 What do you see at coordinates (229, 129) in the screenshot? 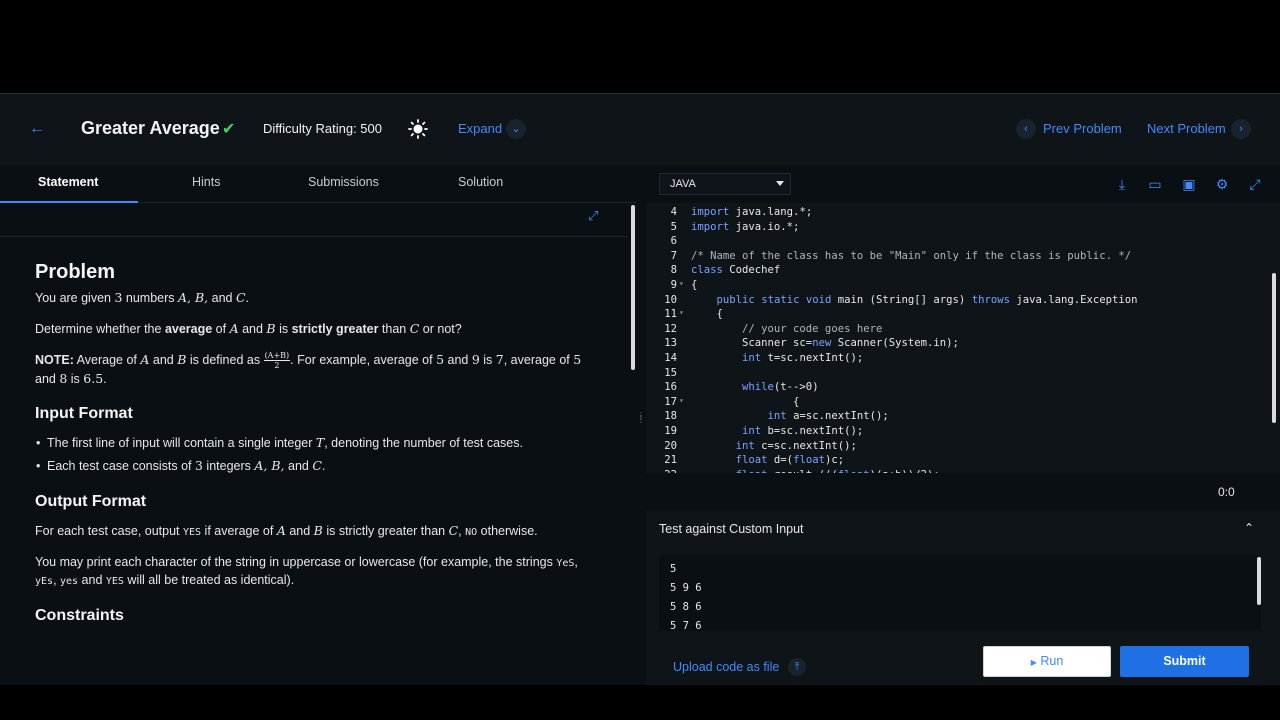
I see `solved-check-icon: ✔` at bounding box center [229, 129].